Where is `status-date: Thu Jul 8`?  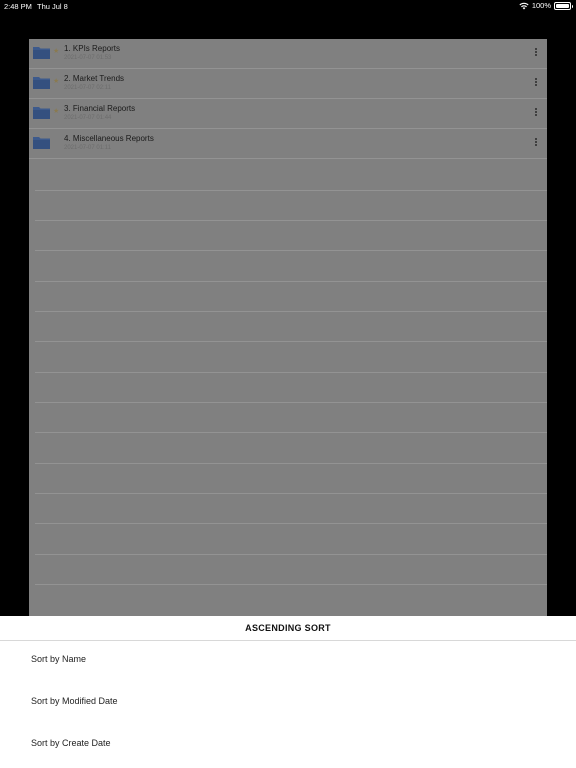 status-date: Thu Jul 8 is located at coordinates (52, 6).